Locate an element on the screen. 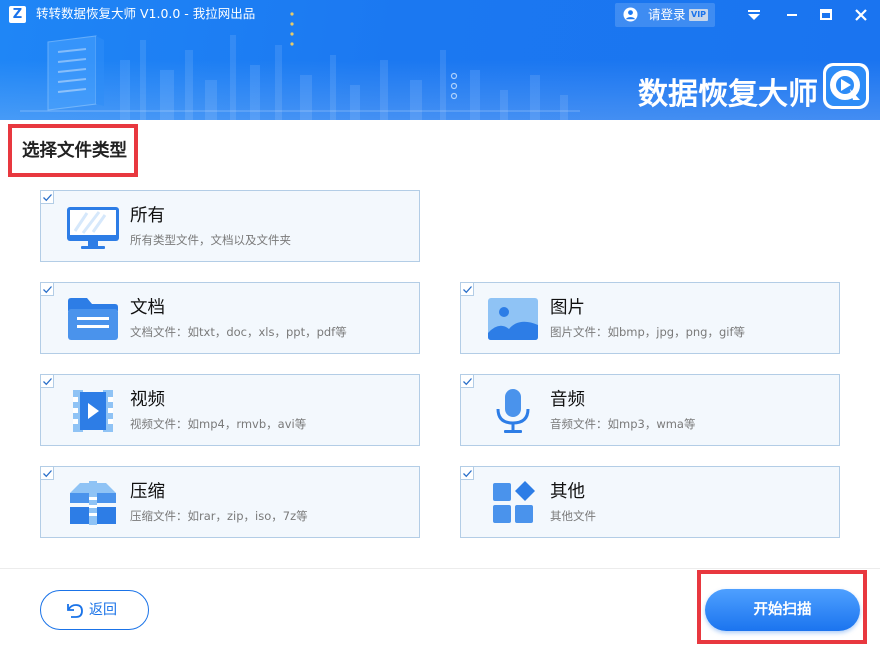 This screenshot has height=650, width=880. login-label: 请登录 is located at coordinates (667, 14).